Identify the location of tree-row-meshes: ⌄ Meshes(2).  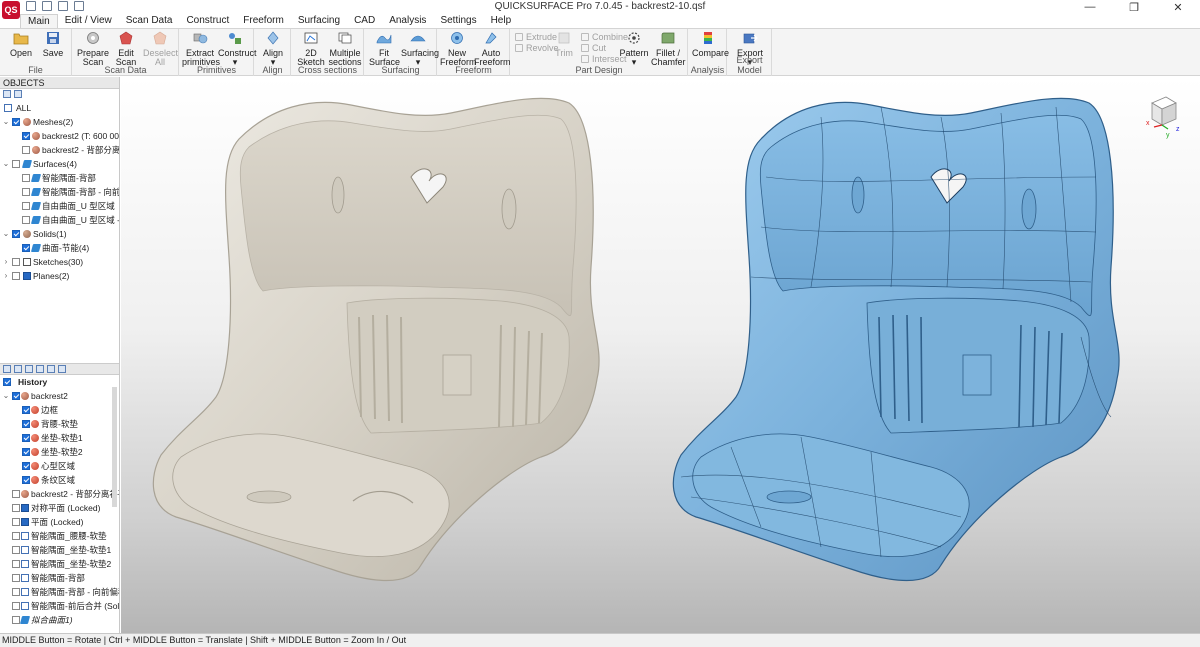
(59, 122).